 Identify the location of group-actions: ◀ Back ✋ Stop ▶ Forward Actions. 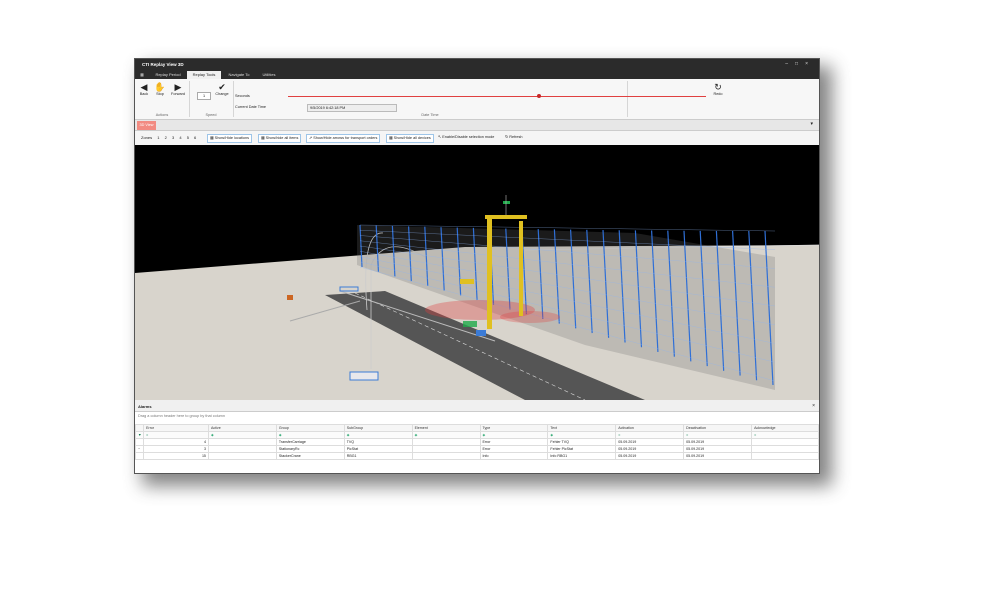
(162, 99).